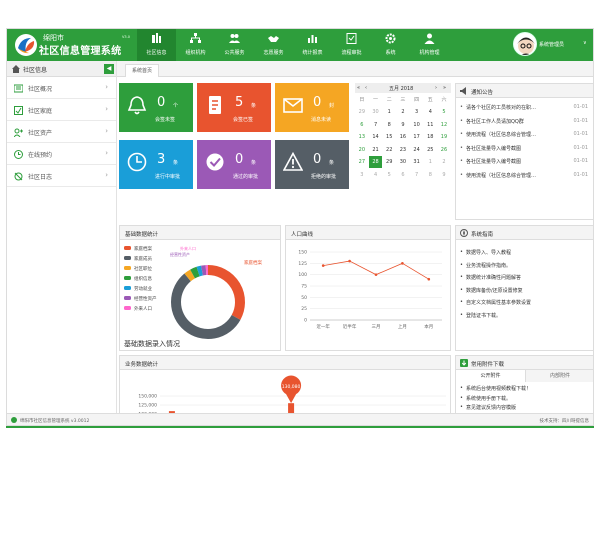  Describe the element at coordinates (312, 107) in the screenshot. I see `tile-unread-messages: 0 封 消息未读` at that location.